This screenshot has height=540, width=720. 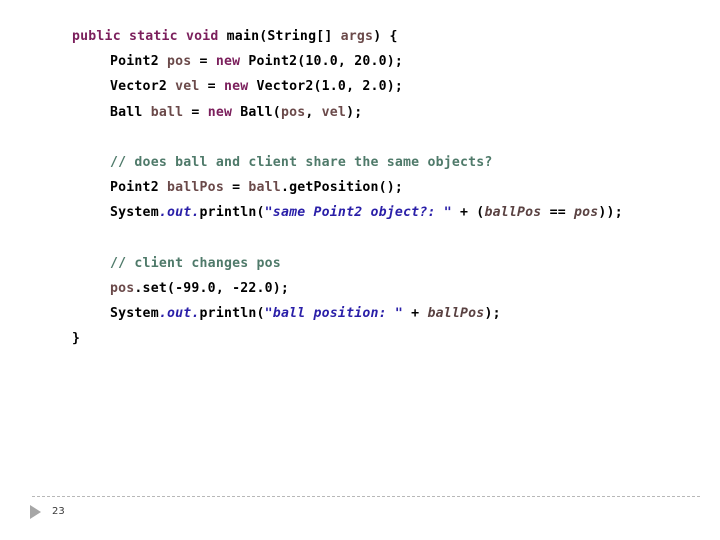 What do you see at coordinates (385, 36) in the screenshot?
I see `code-token-plain: ) {` at bounding box center [385, 36].